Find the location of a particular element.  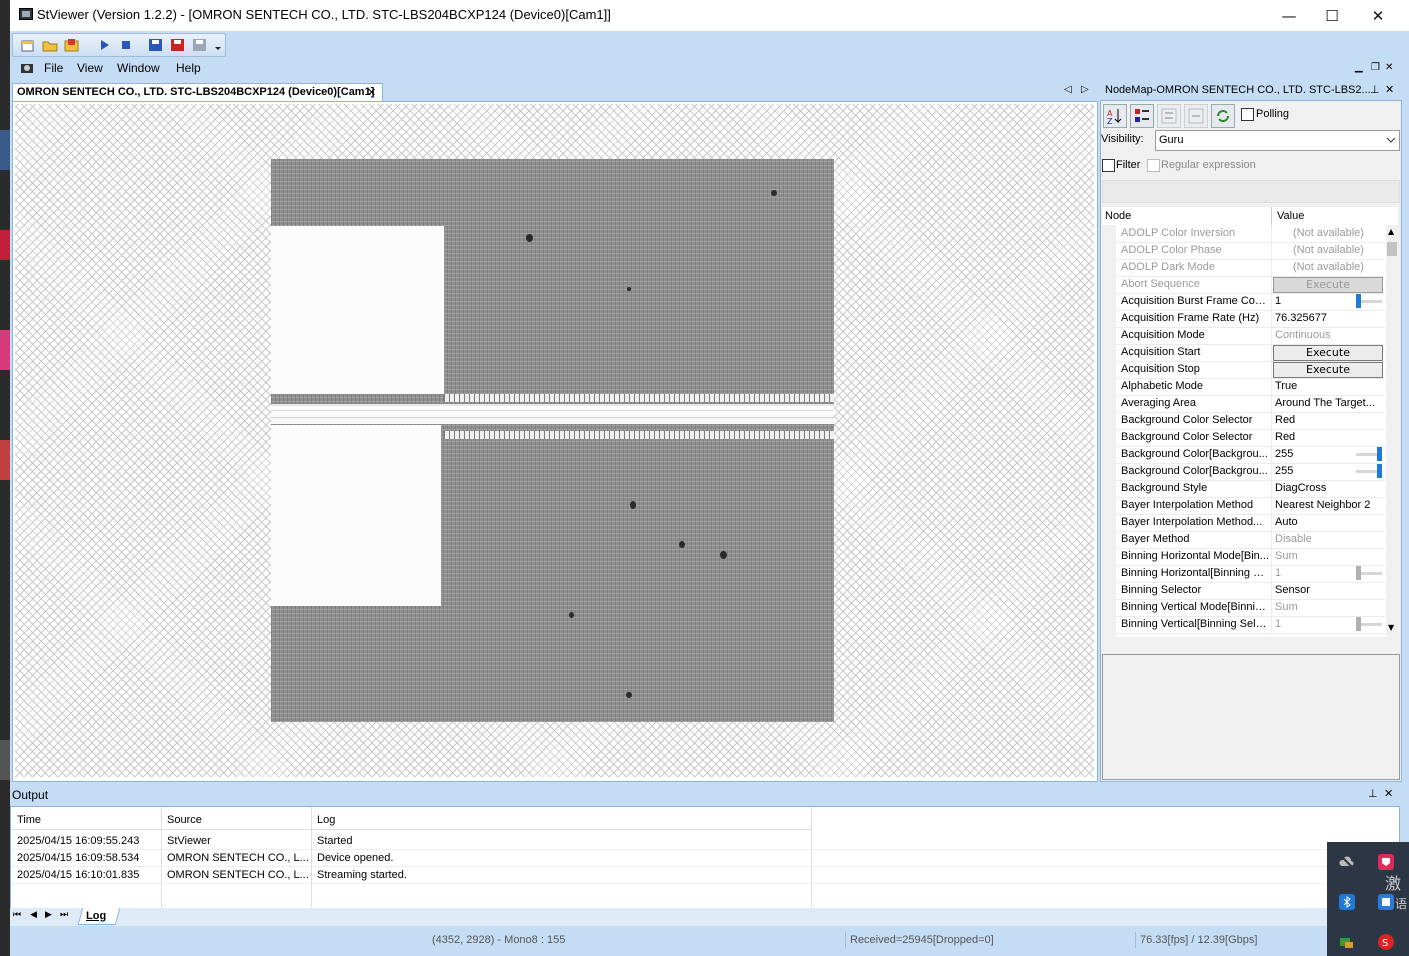

property-row: Abort Sequence Execute is located at coordinates (1243, 285).